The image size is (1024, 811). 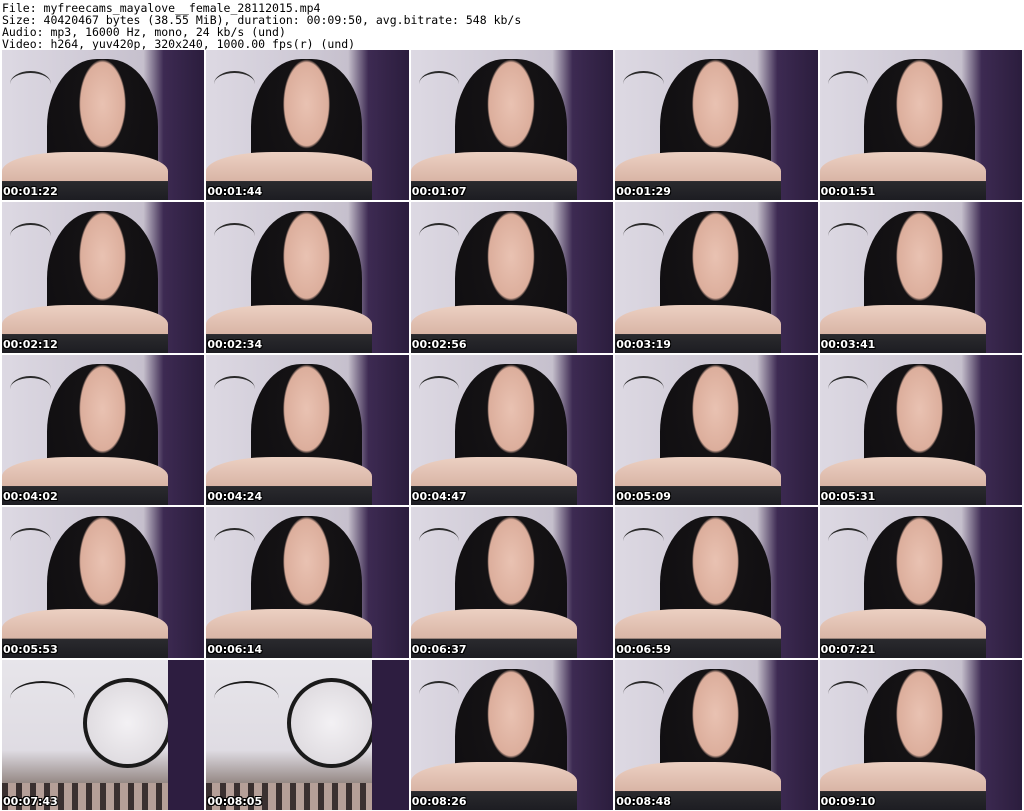 What do you see at coordinates (235, 649) in the screenshot?
I see `timestamp-label: 00:06:14` at bounding box center [235, 649].